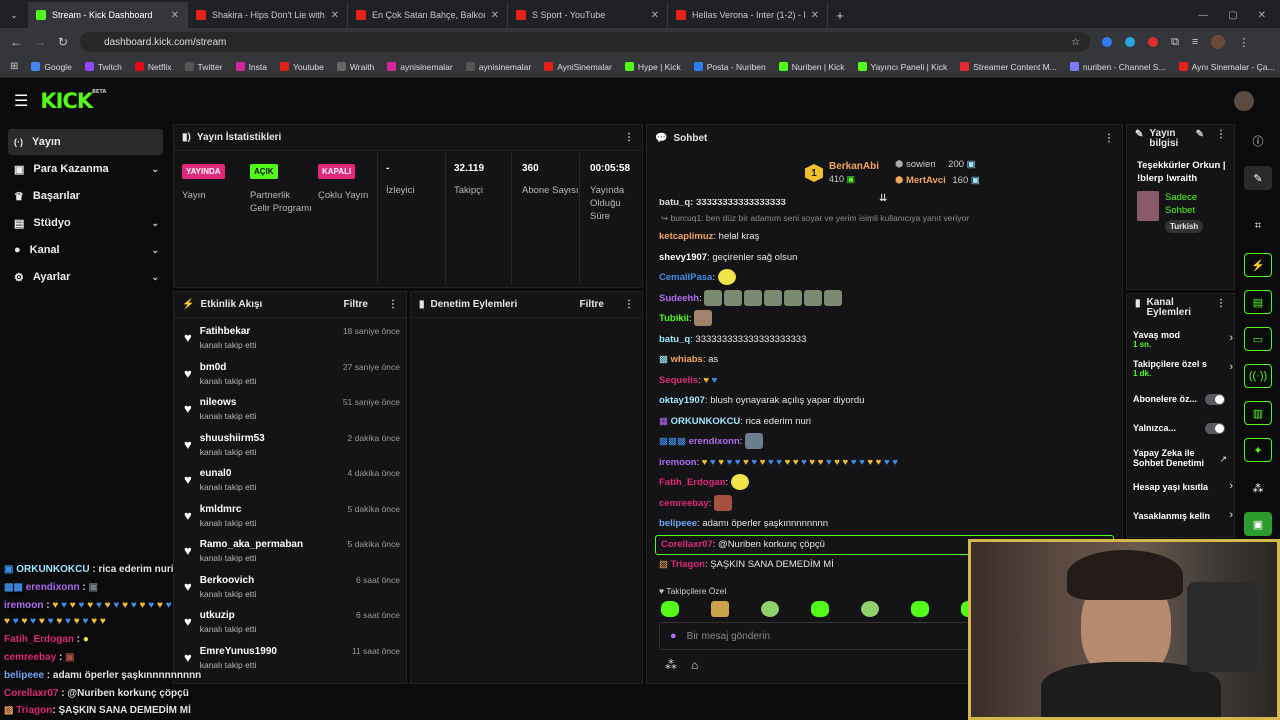 The image size is (1280, 720). I want to click on reload-icon: ↻, so click(63, 42).